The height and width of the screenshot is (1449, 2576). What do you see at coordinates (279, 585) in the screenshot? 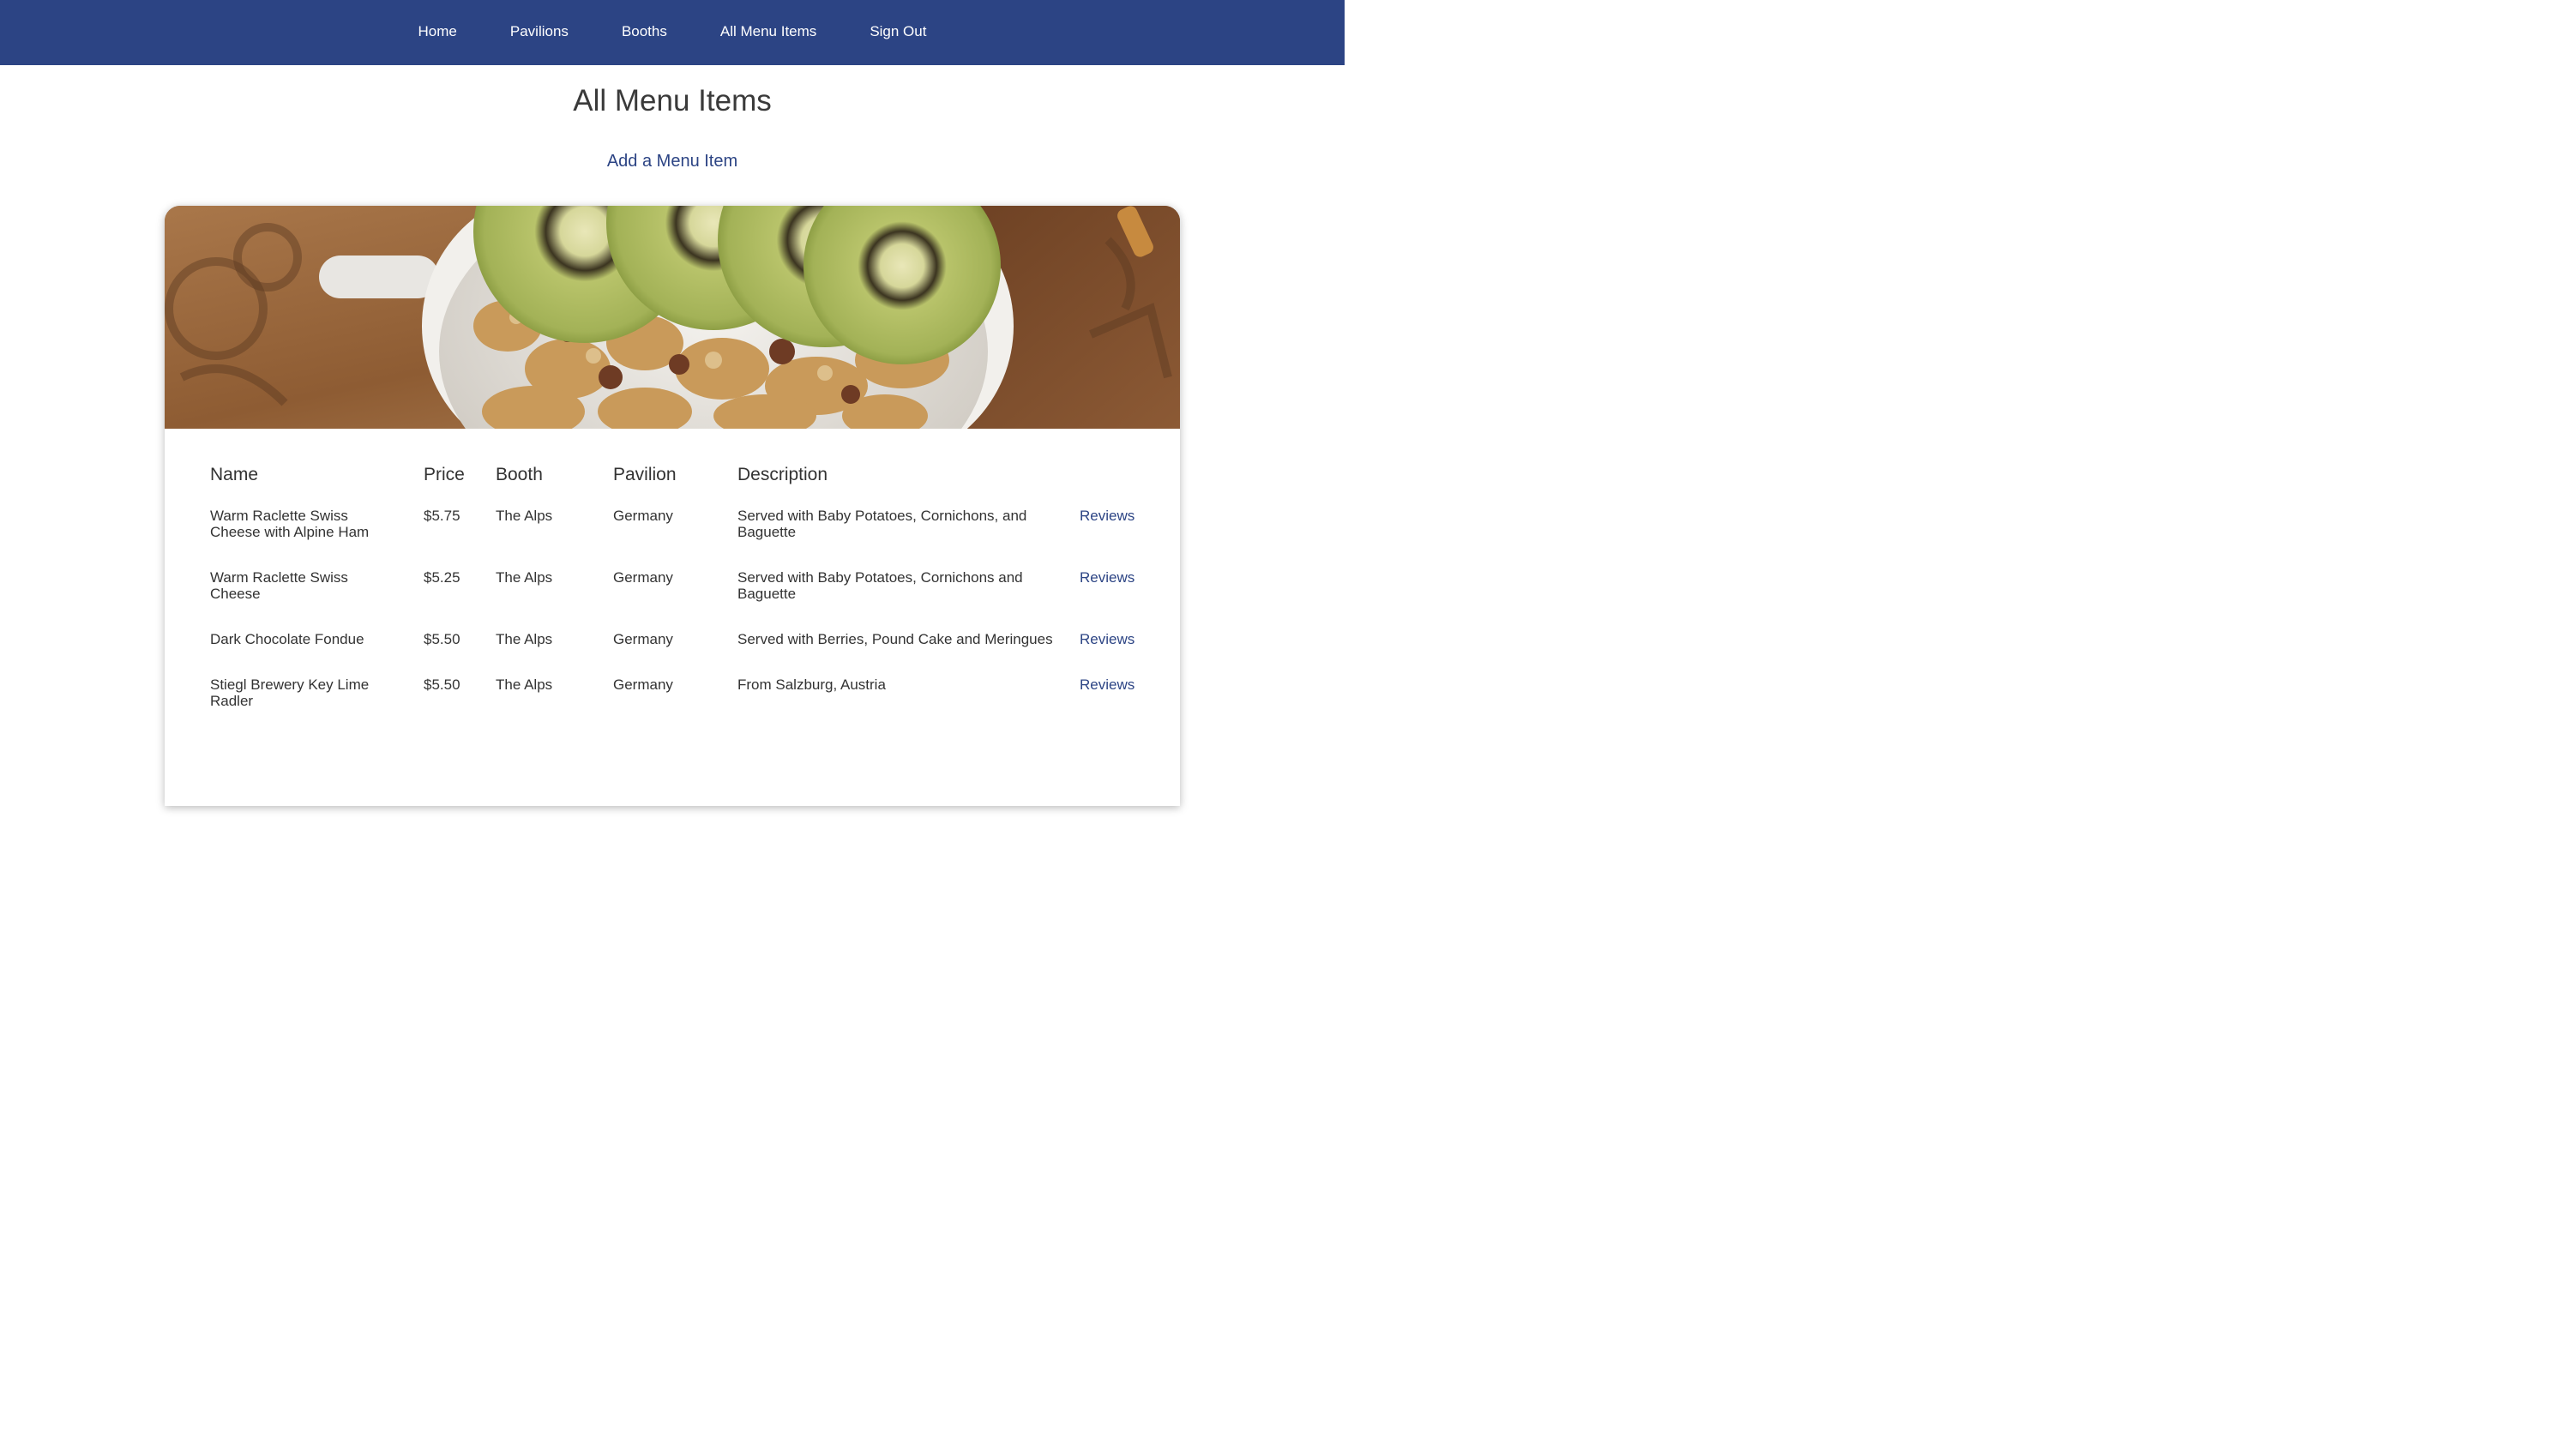
I see `item-name: Warm Raclette Swiss Cheese` at bounding box center [279, 585].